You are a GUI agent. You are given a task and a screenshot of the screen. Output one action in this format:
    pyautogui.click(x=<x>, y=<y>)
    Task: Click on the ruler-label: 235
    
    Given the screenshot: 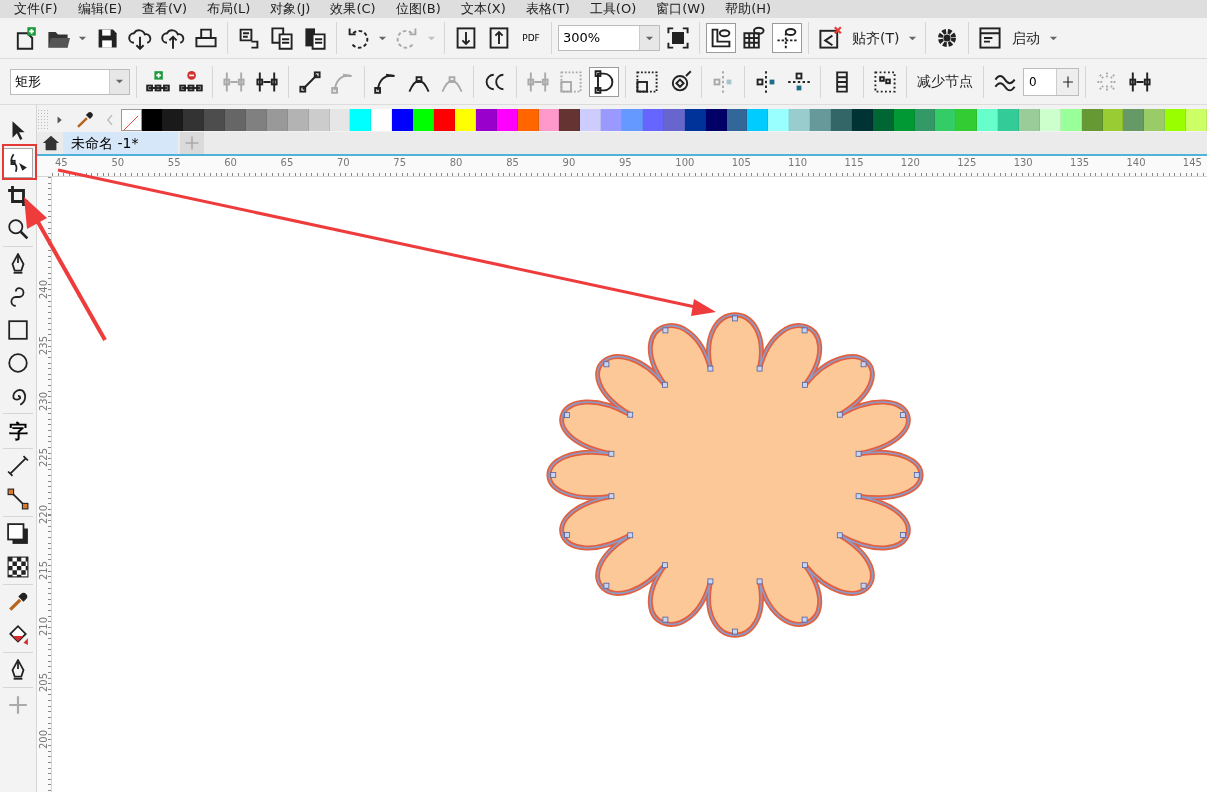 What is the action you would take?
    pyautogui.click(x=44, y=345)
    